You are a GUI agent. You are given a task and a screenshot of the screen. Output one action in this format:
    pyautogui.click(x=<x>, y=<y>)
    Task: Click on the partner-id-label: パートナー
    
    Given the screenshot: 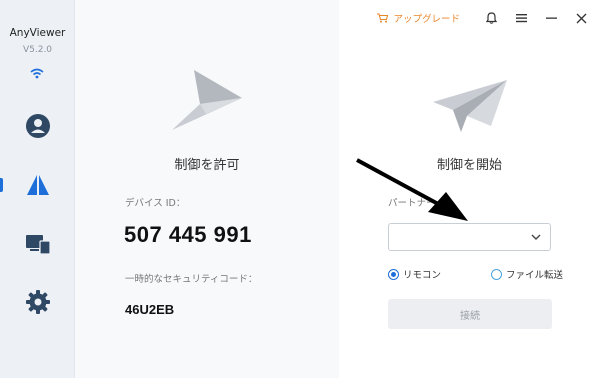 What is the action you would take?
    pyautogui.click(x=412, y=203)
    